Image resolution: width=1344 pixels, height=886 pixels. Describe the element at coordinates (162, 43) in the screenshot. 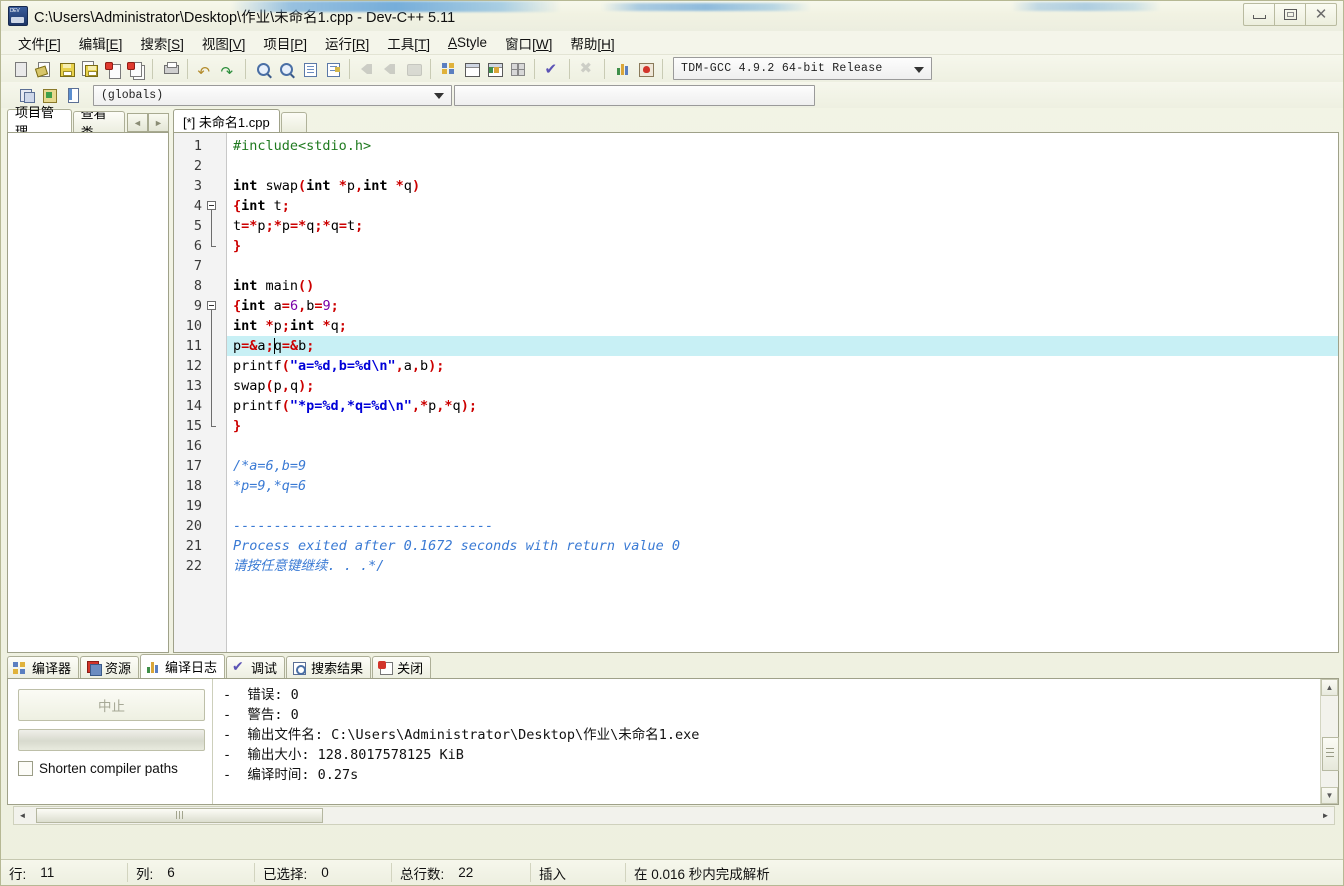

I see `menu-search: 搜索[S]` at that location.